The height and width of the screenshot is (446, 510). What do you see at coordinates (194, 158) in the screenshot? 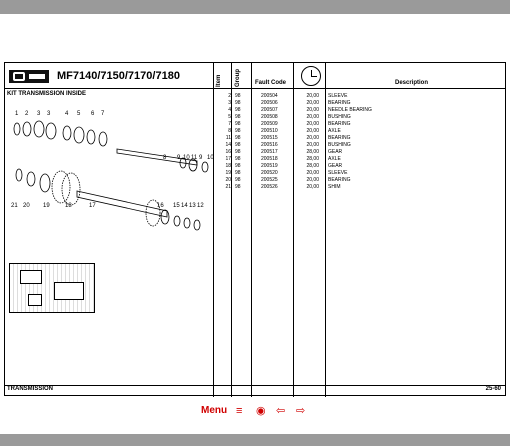
I see `callout-label: 11` at bounding box center [194, 158].